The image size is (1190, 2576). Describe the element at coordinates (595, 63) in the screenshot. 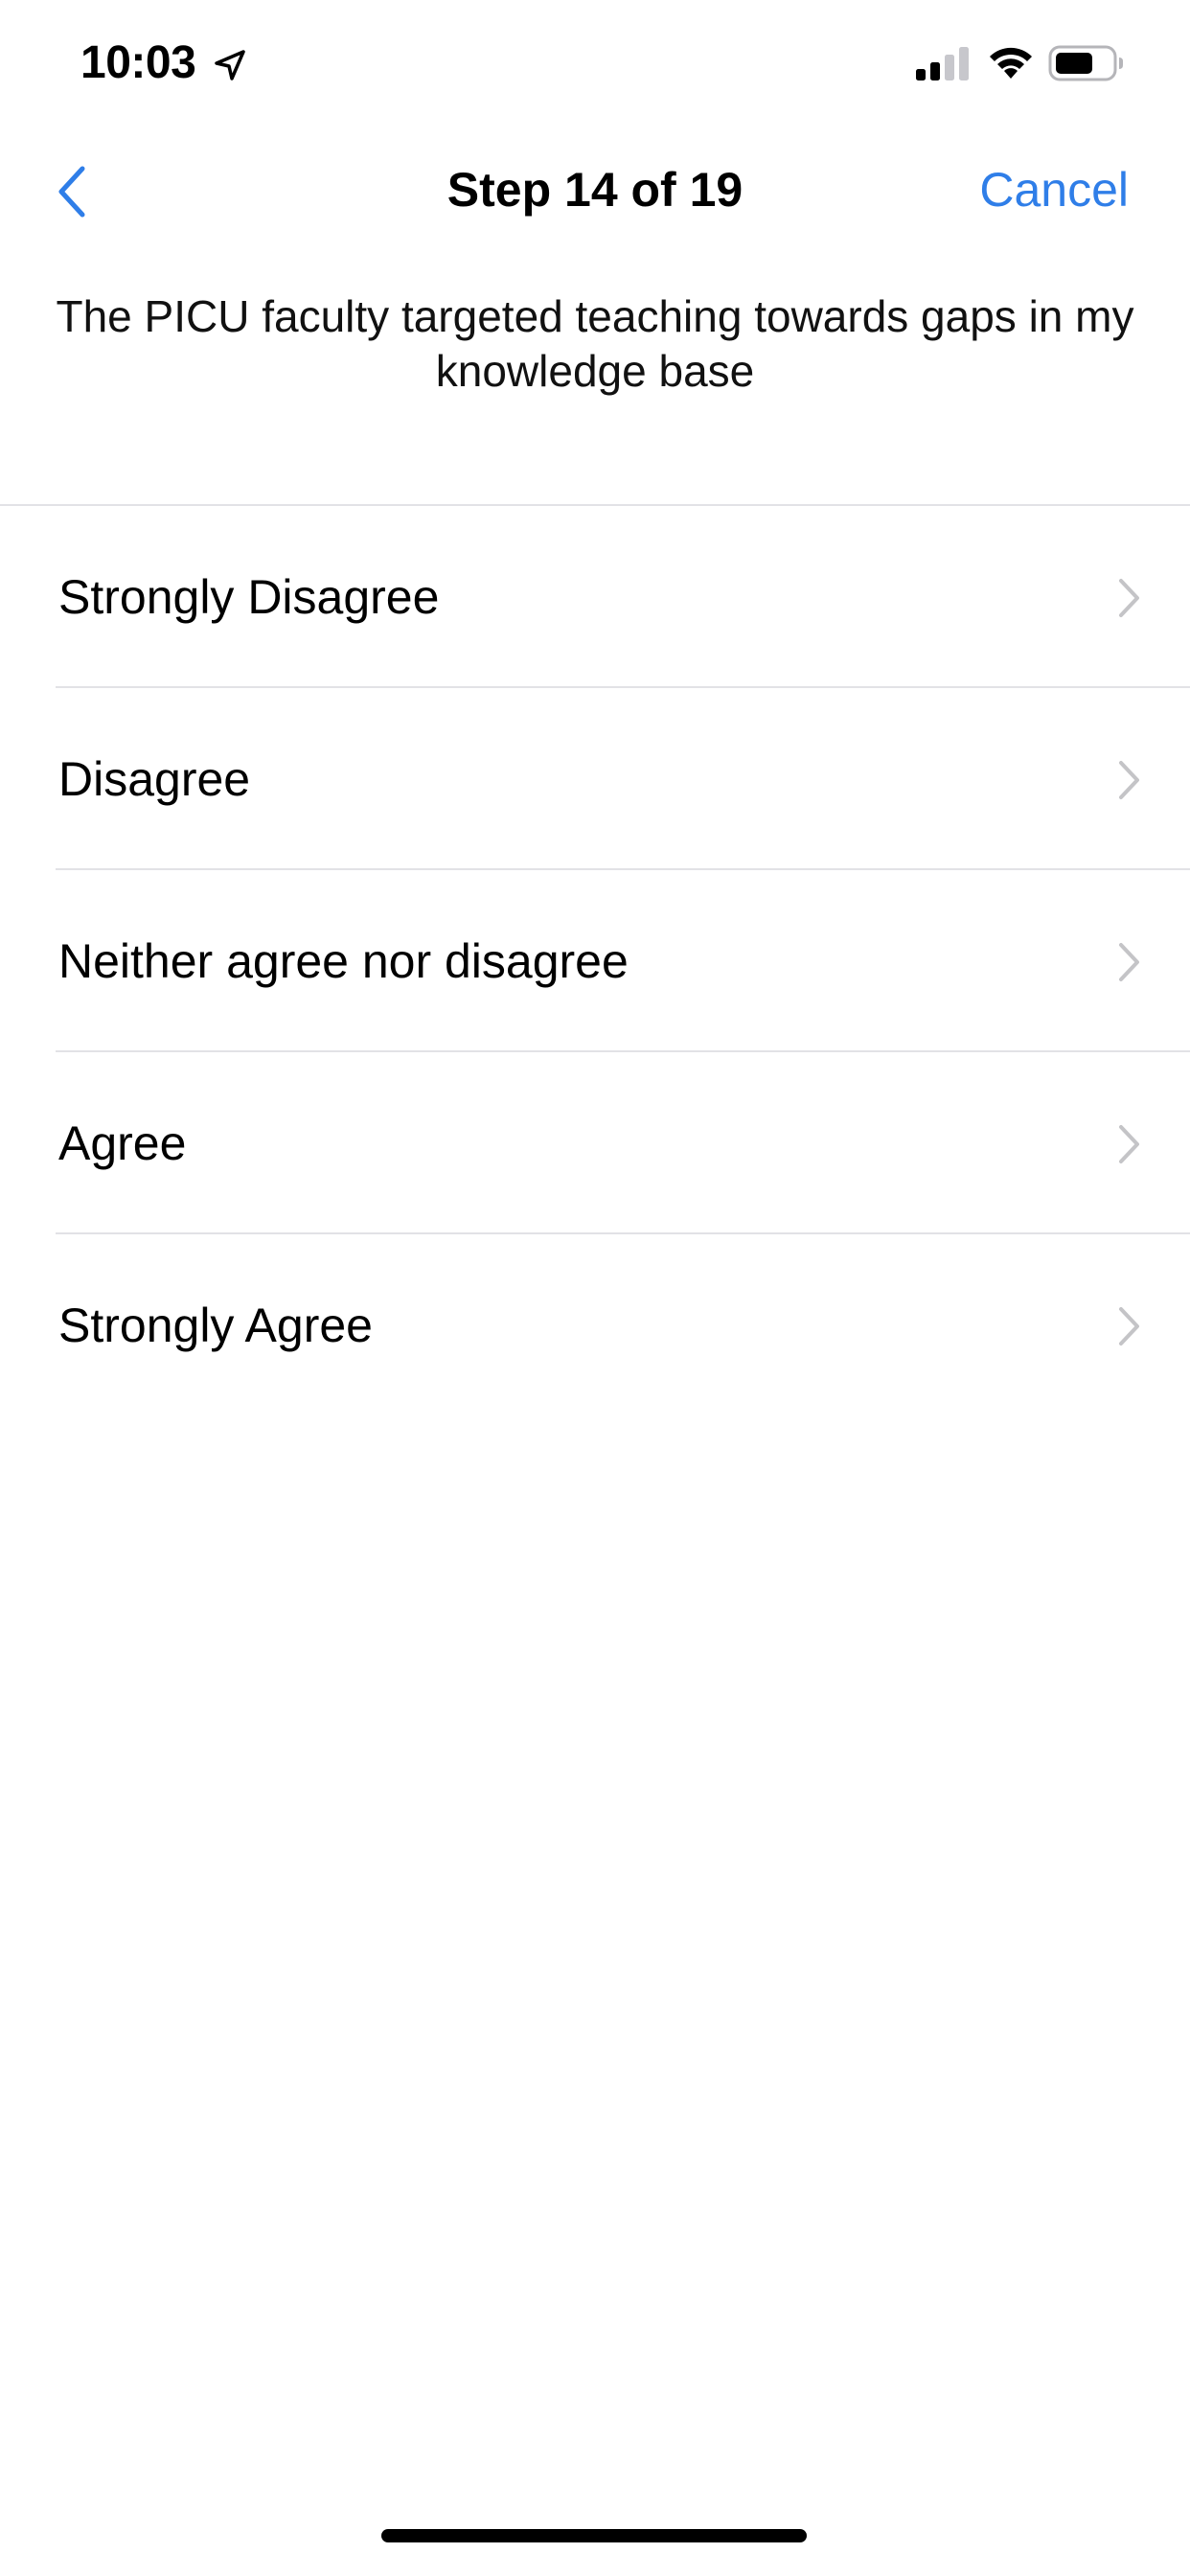

I see `status-bar: 10:03` at that location.